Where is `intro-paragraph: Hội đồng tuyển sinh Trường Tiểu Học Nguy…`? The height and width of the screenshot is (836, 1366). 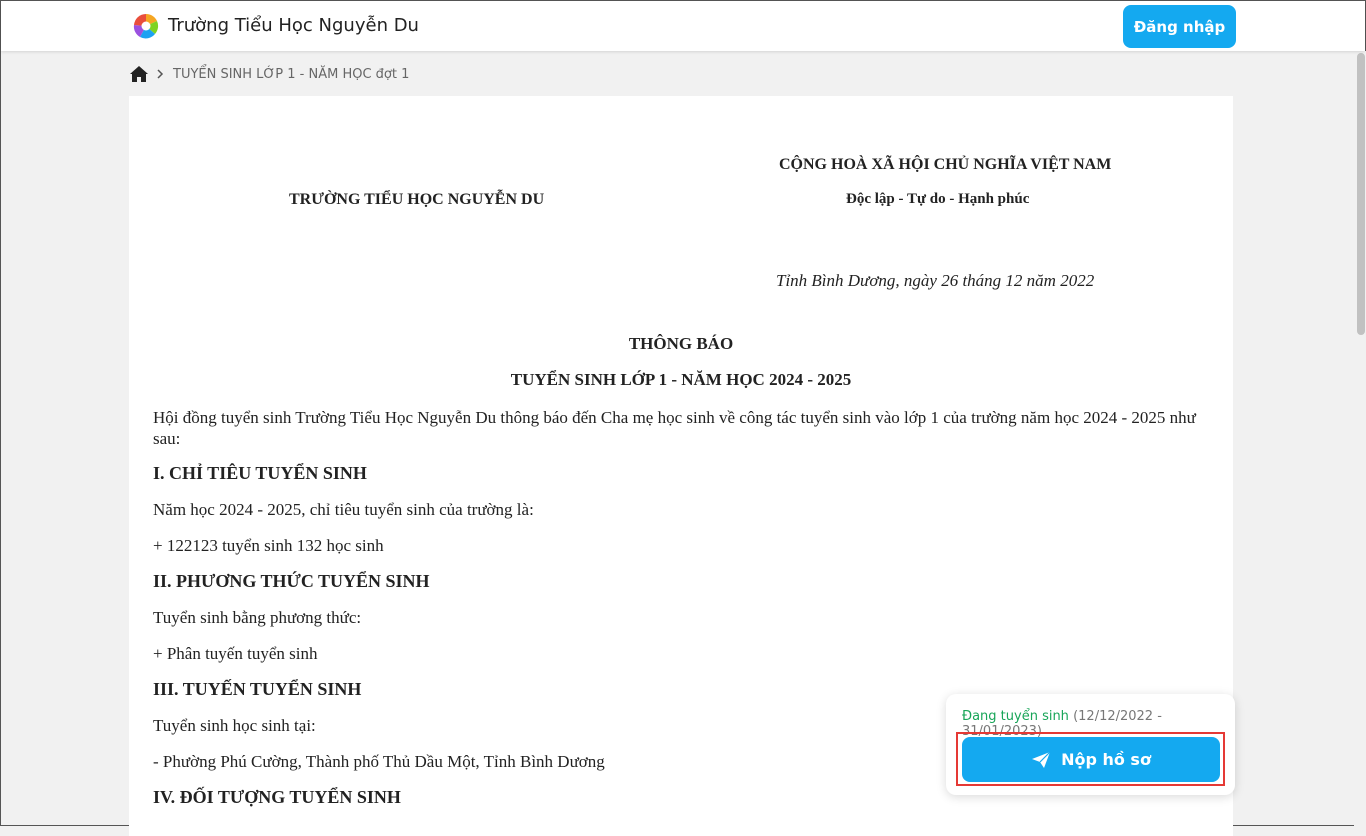 intro-paragraph: Hội đồng tuyển sinh Trường Tiểu Học Nguy… is located at coordinates (674, 428).